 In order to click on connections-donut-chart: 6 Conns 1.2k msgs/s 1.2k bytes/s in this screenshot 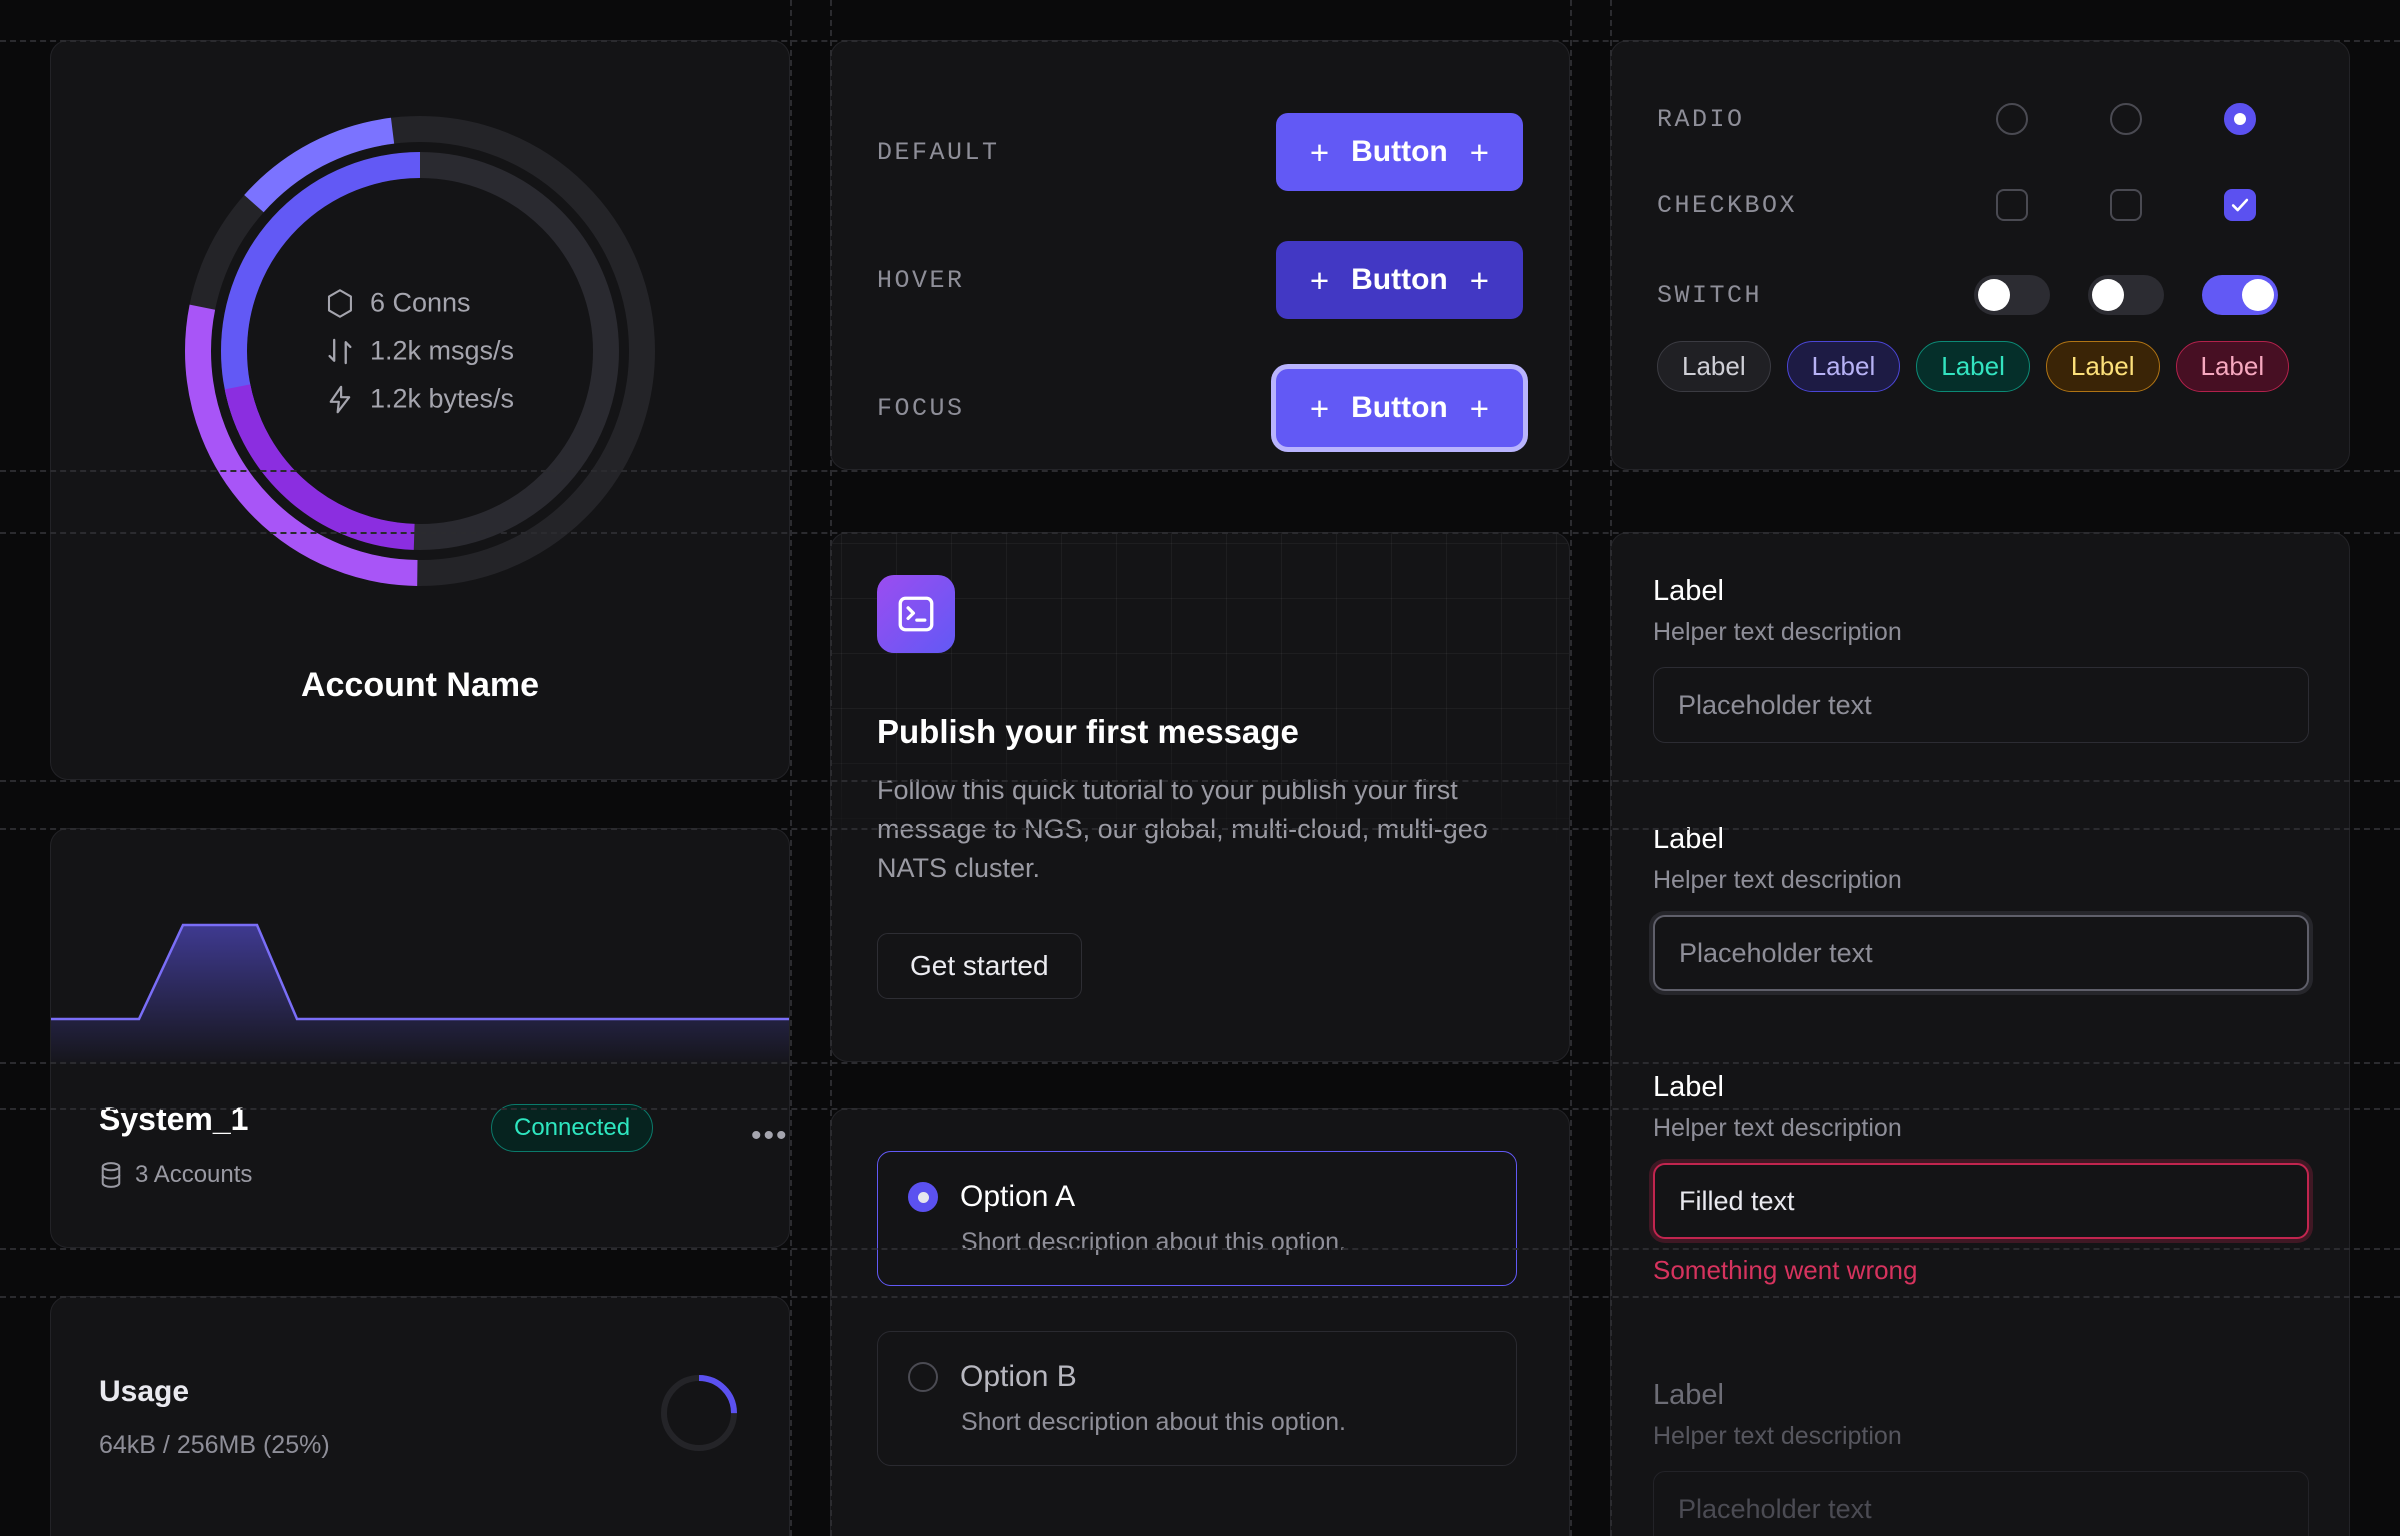, I will do `click(420, 351)`.